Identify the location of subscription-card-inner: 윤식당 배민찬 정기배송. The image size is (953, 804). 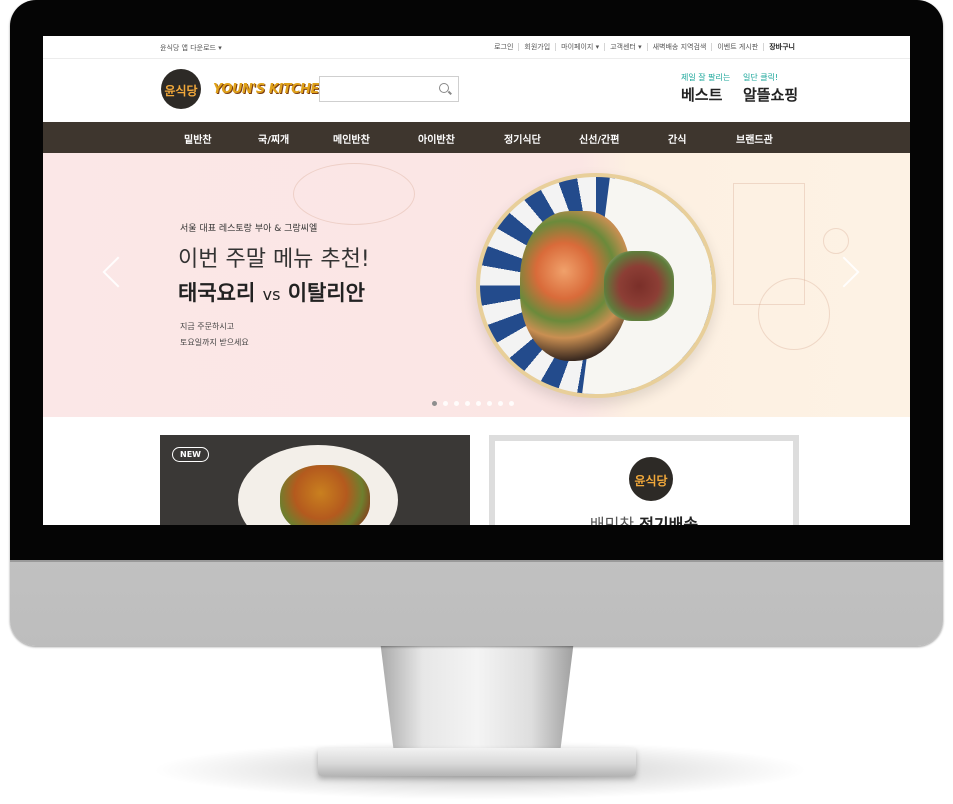
(644, 483).